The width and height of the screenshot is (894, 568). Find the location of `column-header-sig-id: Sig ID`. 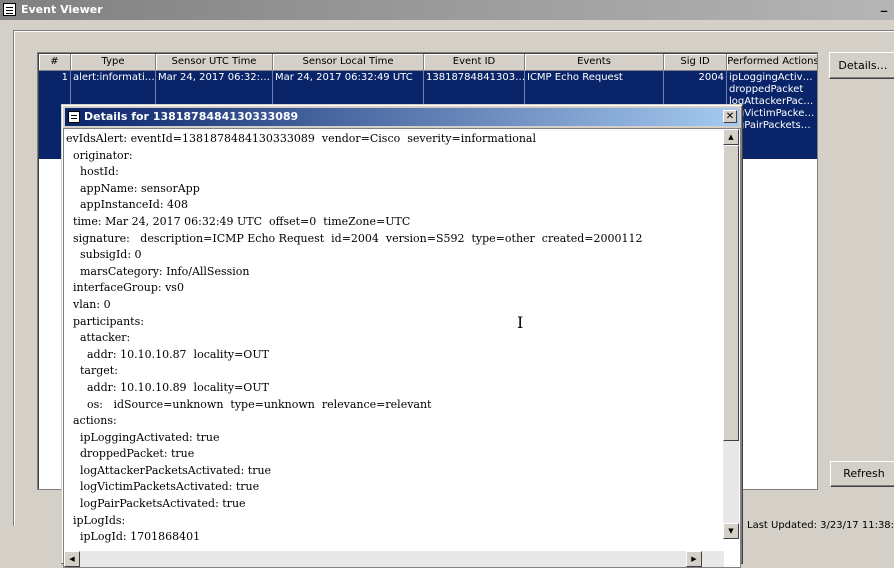

column-header-sig-id: Sig ID is located at coordinates (695, 62).